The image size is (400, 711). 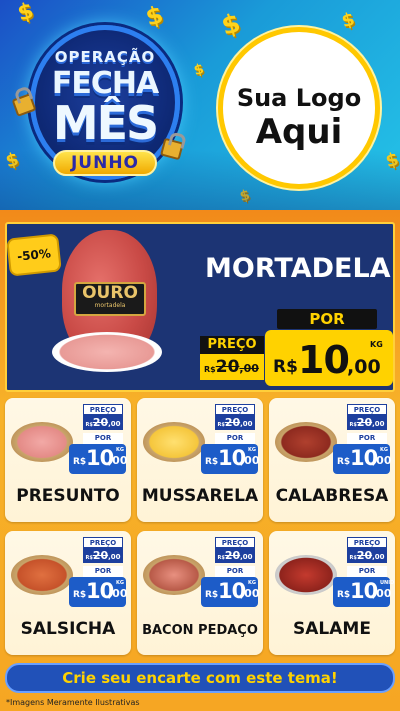 I want to click on product-name: SALSICHA, so click(x=68, y=629).